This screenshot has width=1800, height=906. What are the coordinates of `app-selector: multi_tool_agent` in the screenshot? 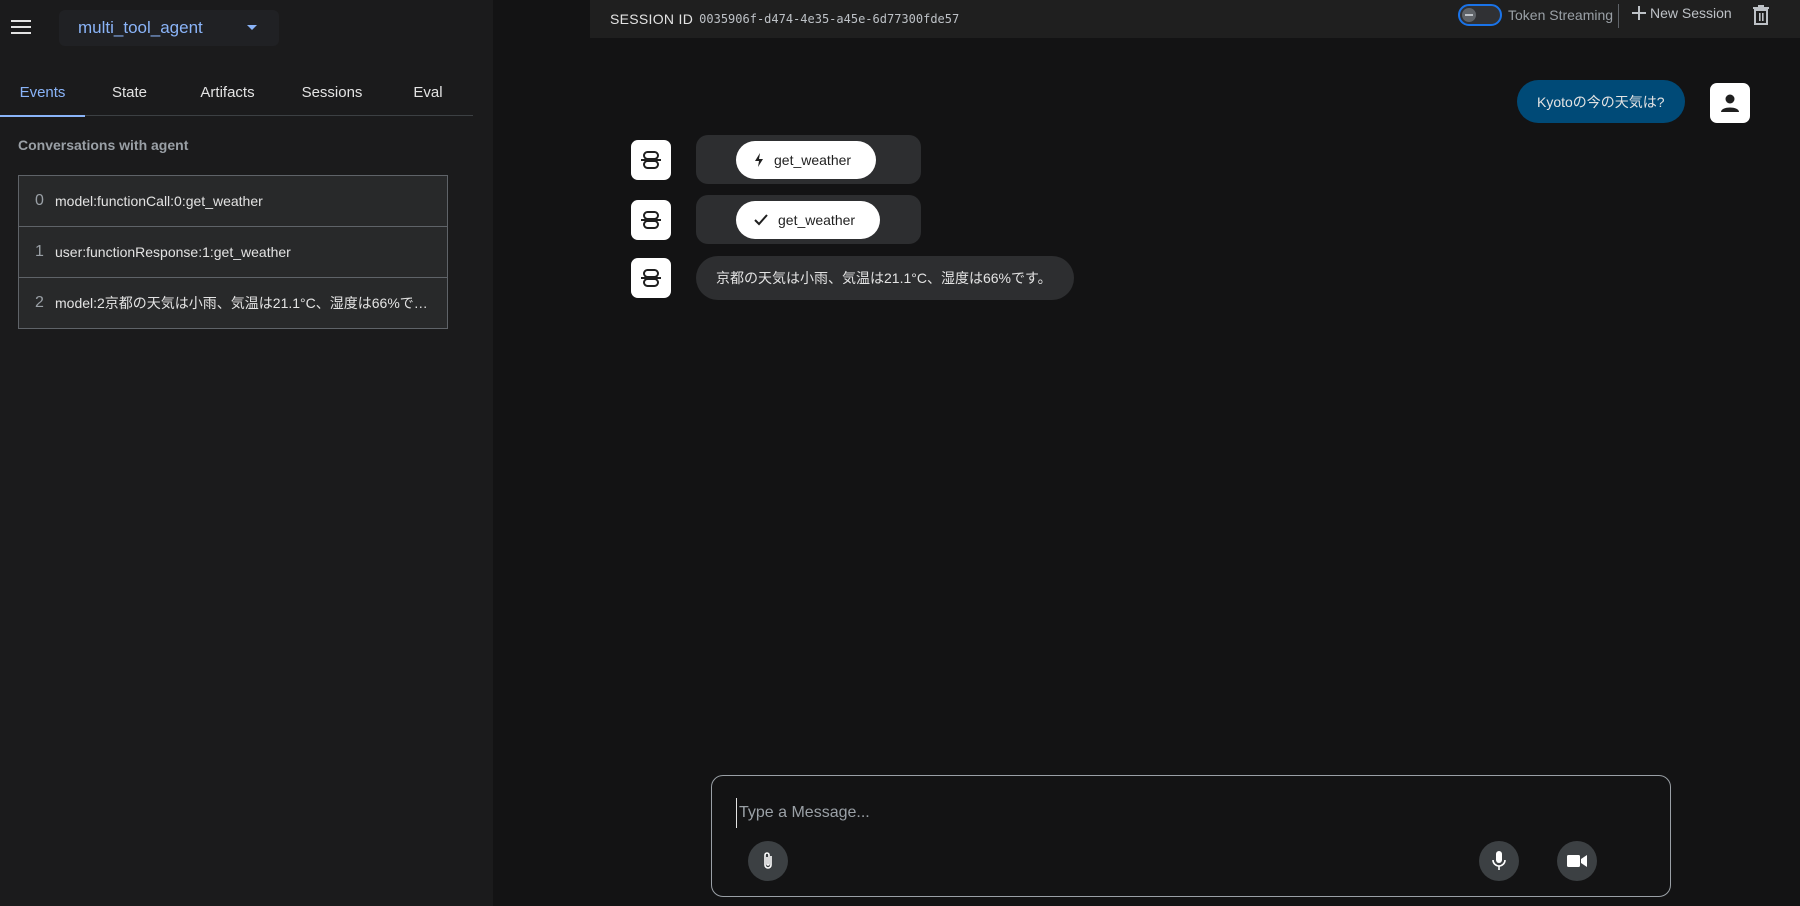 It's located at (169, 28).